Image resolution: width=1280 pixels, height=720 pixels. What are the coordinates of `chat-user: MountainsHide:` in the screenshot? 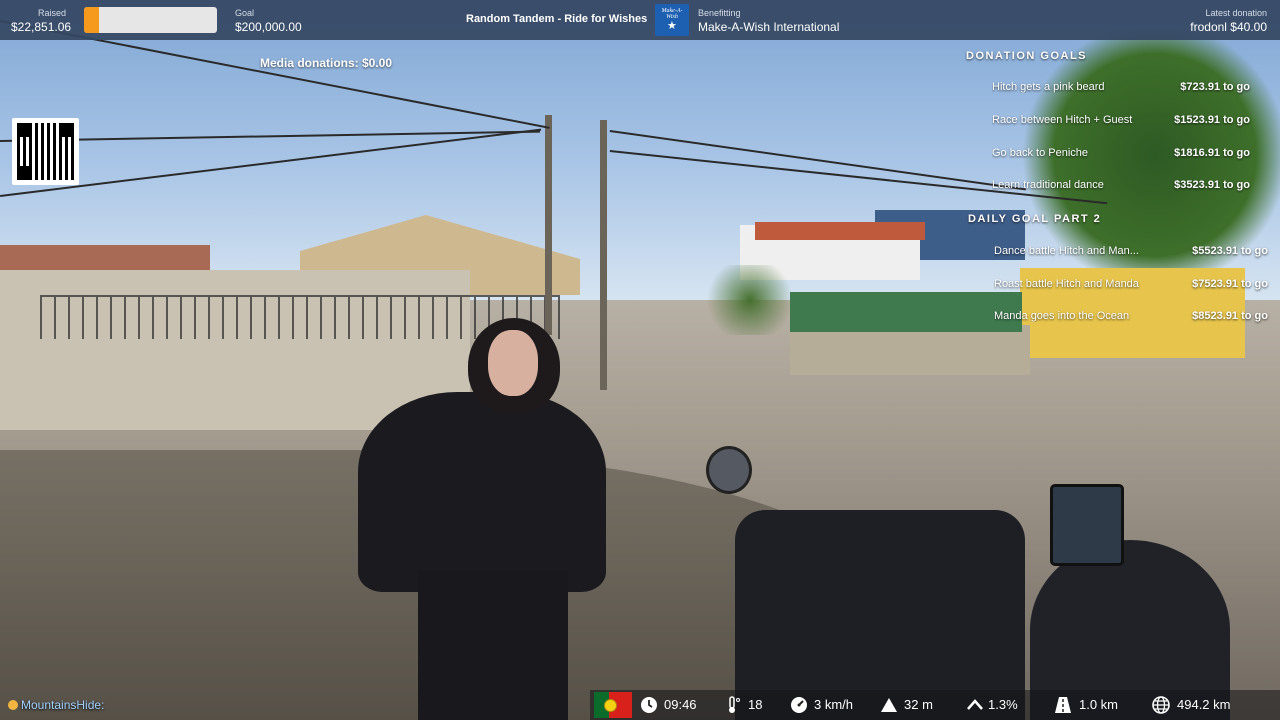 It's located at (56, 705).